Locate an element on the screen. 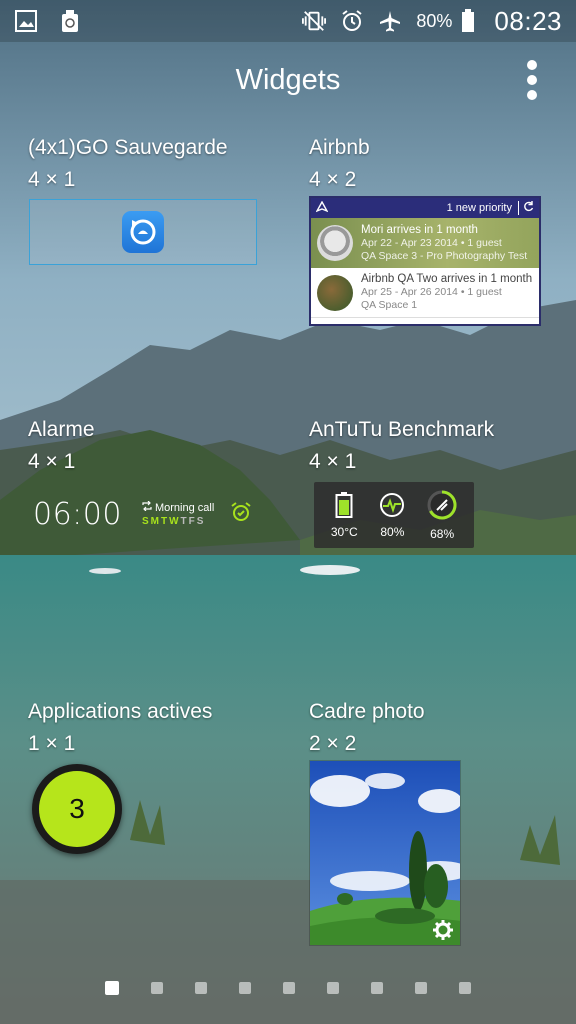 The height and width of the screenshot is (1024, 576). alarm-day: W is located at coordinates (174, 521).